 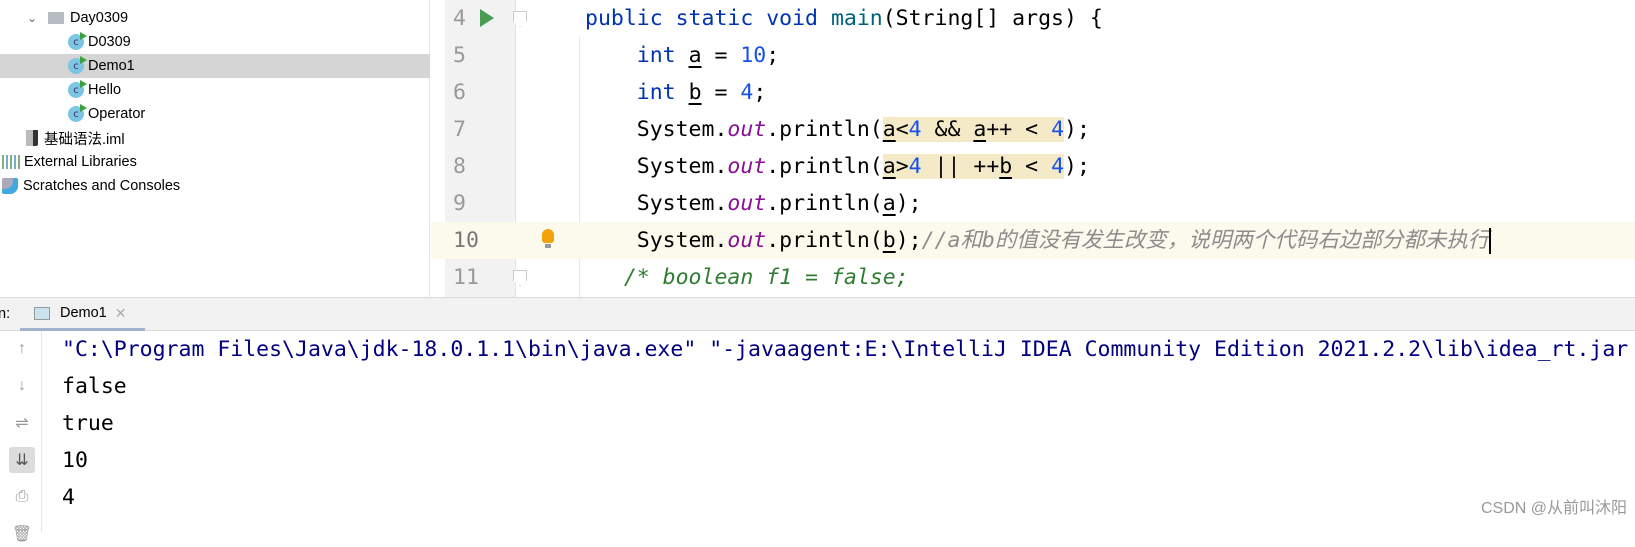 I want to click on code-token: main, so click(x=856, y=18).